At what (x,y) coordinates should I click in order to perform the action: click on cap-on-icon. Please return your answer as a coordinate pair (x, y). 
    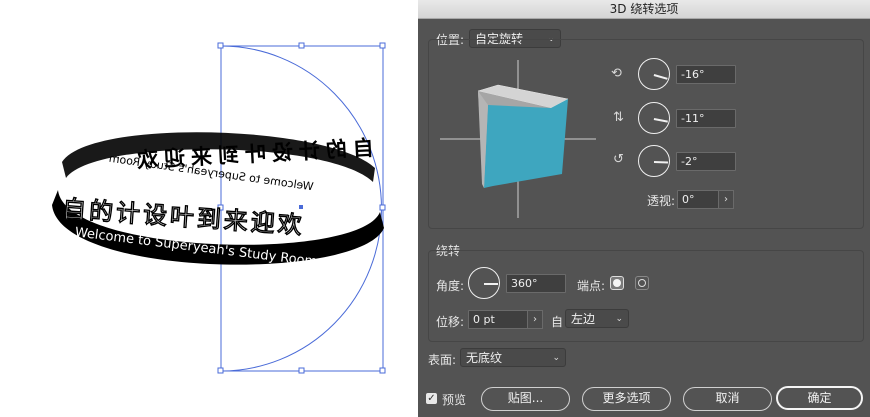
    Looking at the image, I should click on (617, 283).